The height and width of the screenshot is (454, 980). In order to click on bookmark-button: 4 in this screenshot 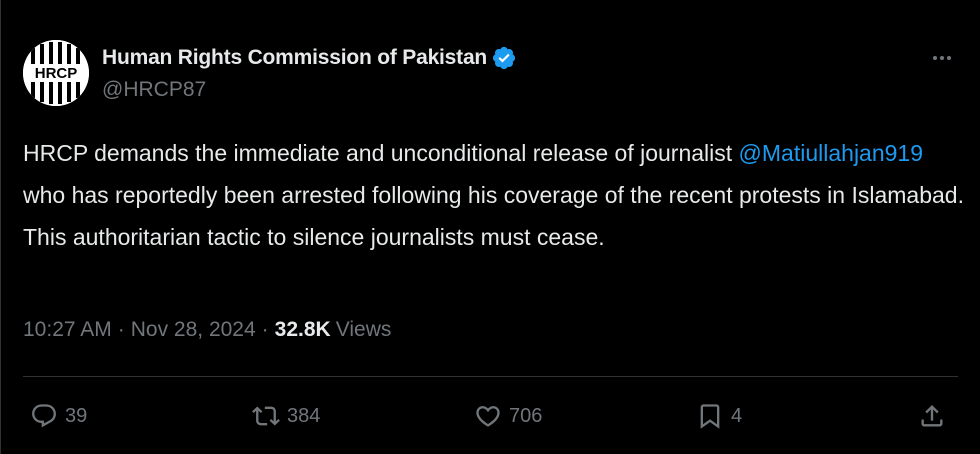, I will do `click(717, 416)`.